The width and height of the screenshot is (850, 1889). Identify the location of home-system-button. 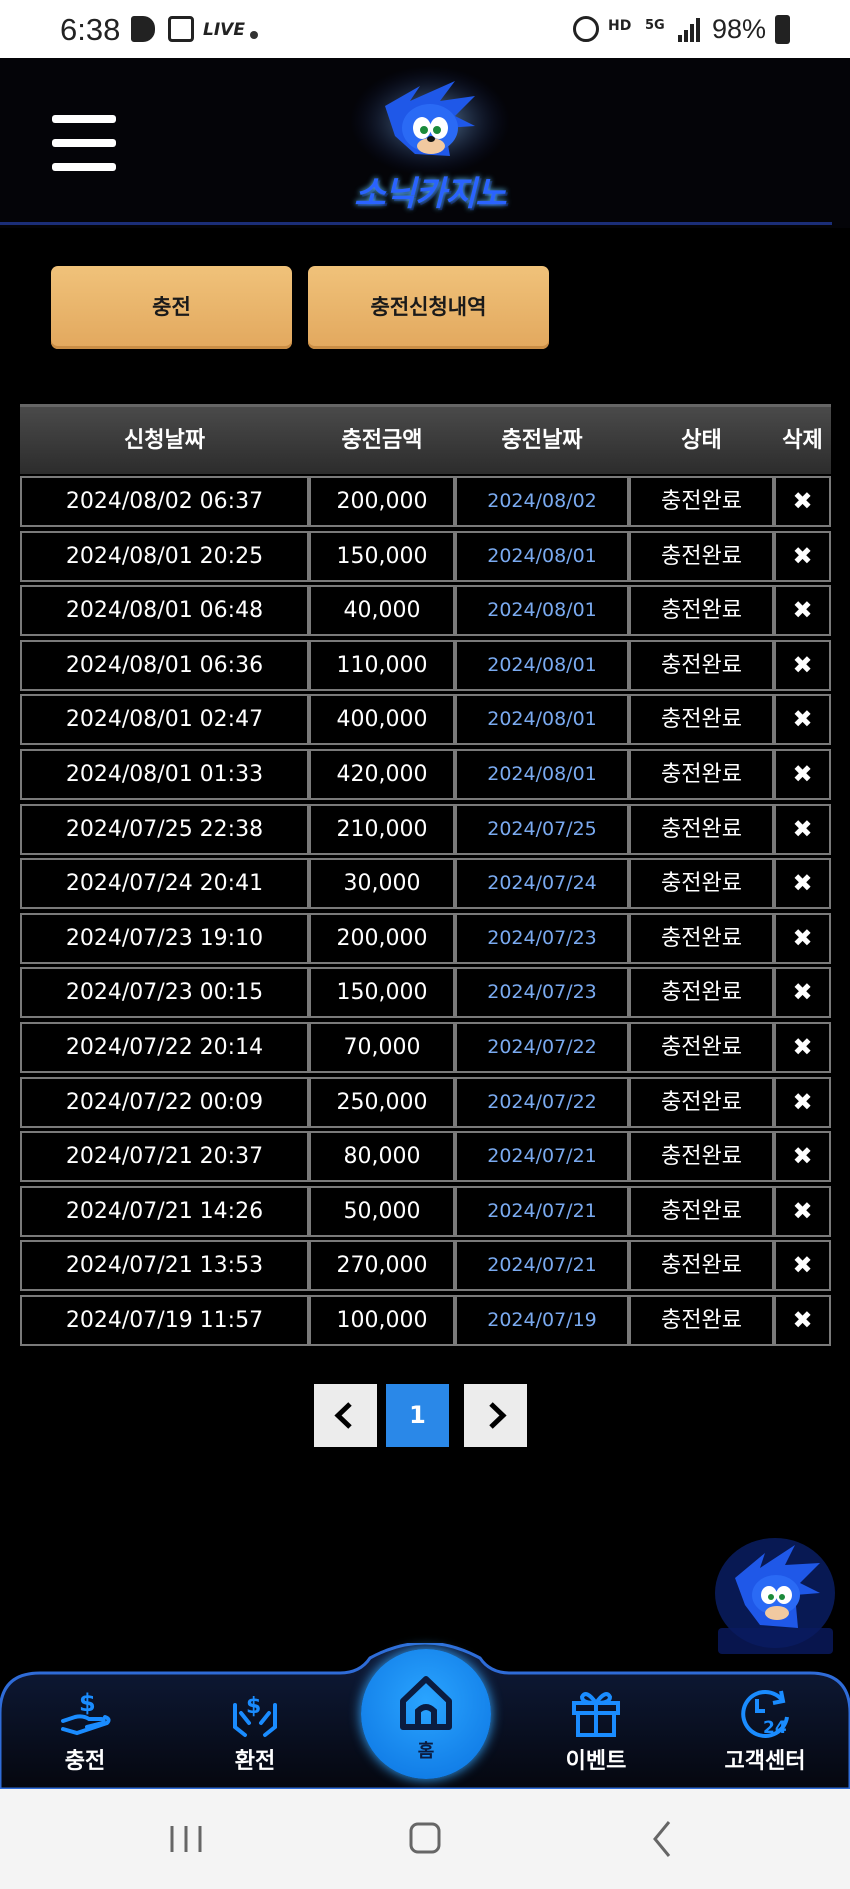
(425, 1839).